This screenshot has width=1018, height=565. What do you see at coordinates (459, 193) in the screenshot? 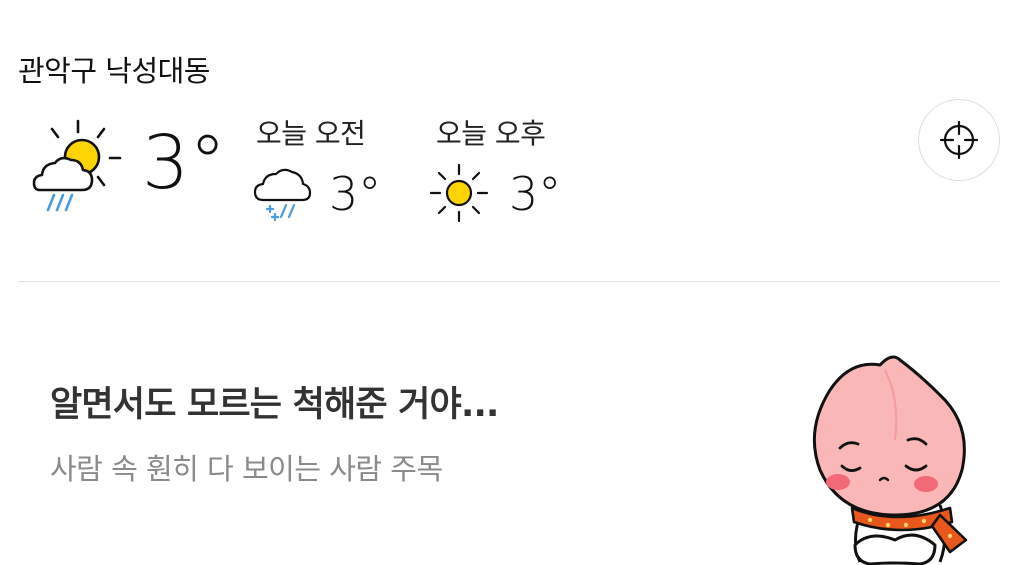
I see `sun-icon` at bounding box center [459, 193].